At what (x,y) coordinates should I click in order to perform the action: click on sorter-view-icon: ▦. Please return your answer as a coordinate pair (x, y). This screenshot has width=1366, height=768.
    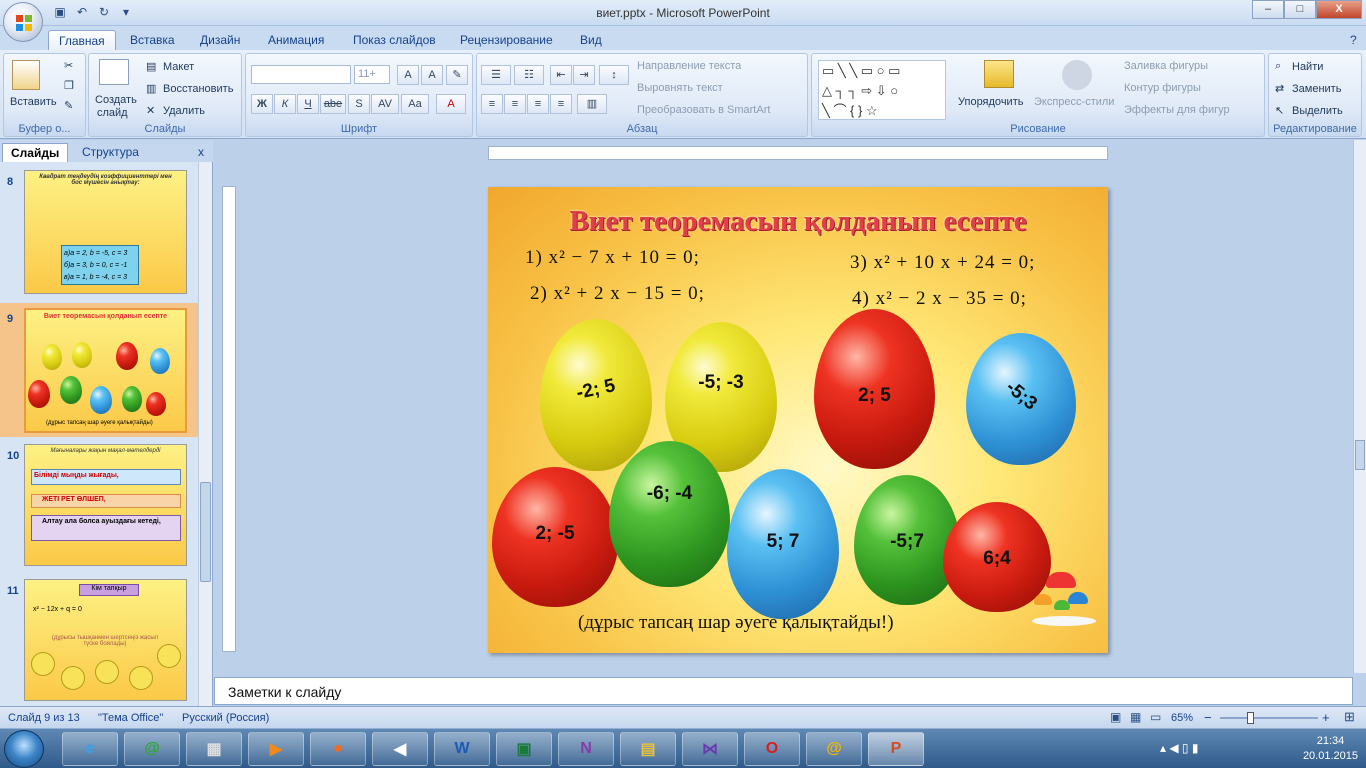
    Looking at the image, I should click on (1135, 717).